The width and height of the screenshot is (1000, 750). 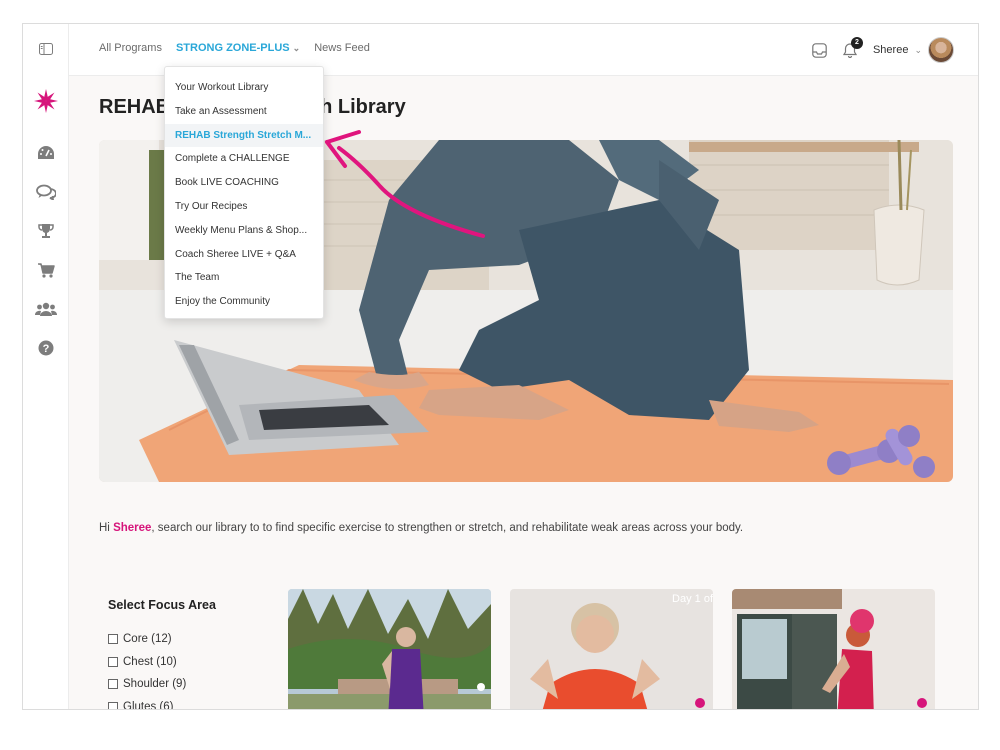 I want to click on nav-all-programs: All Programs, so click(x=130, y=48).